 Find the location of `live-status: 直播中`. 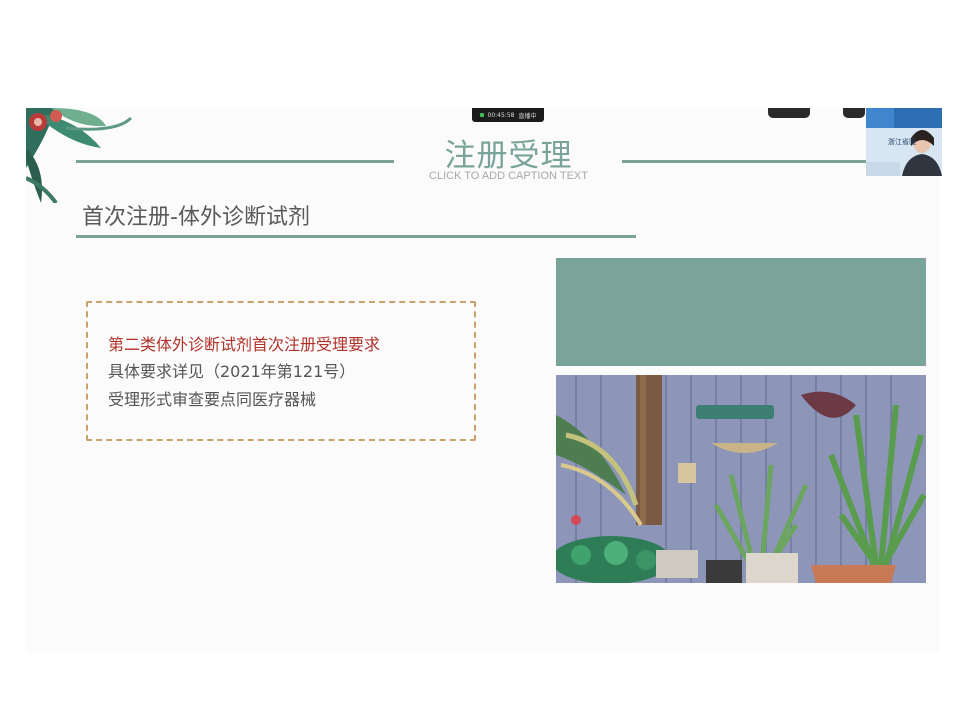

live-status: 直播中 is located at coordinates (527, 116).